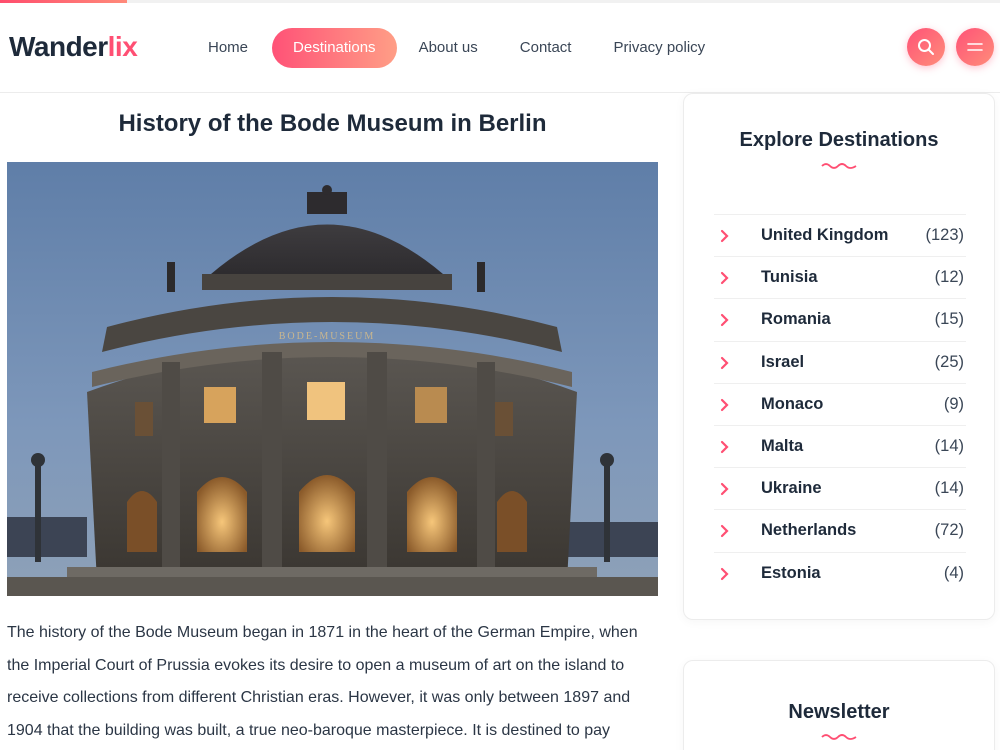 Image resolution: width=1000 pixels, height=750 pixels. I want to click on newsletter-title: Newsletter, so click(839, 712).